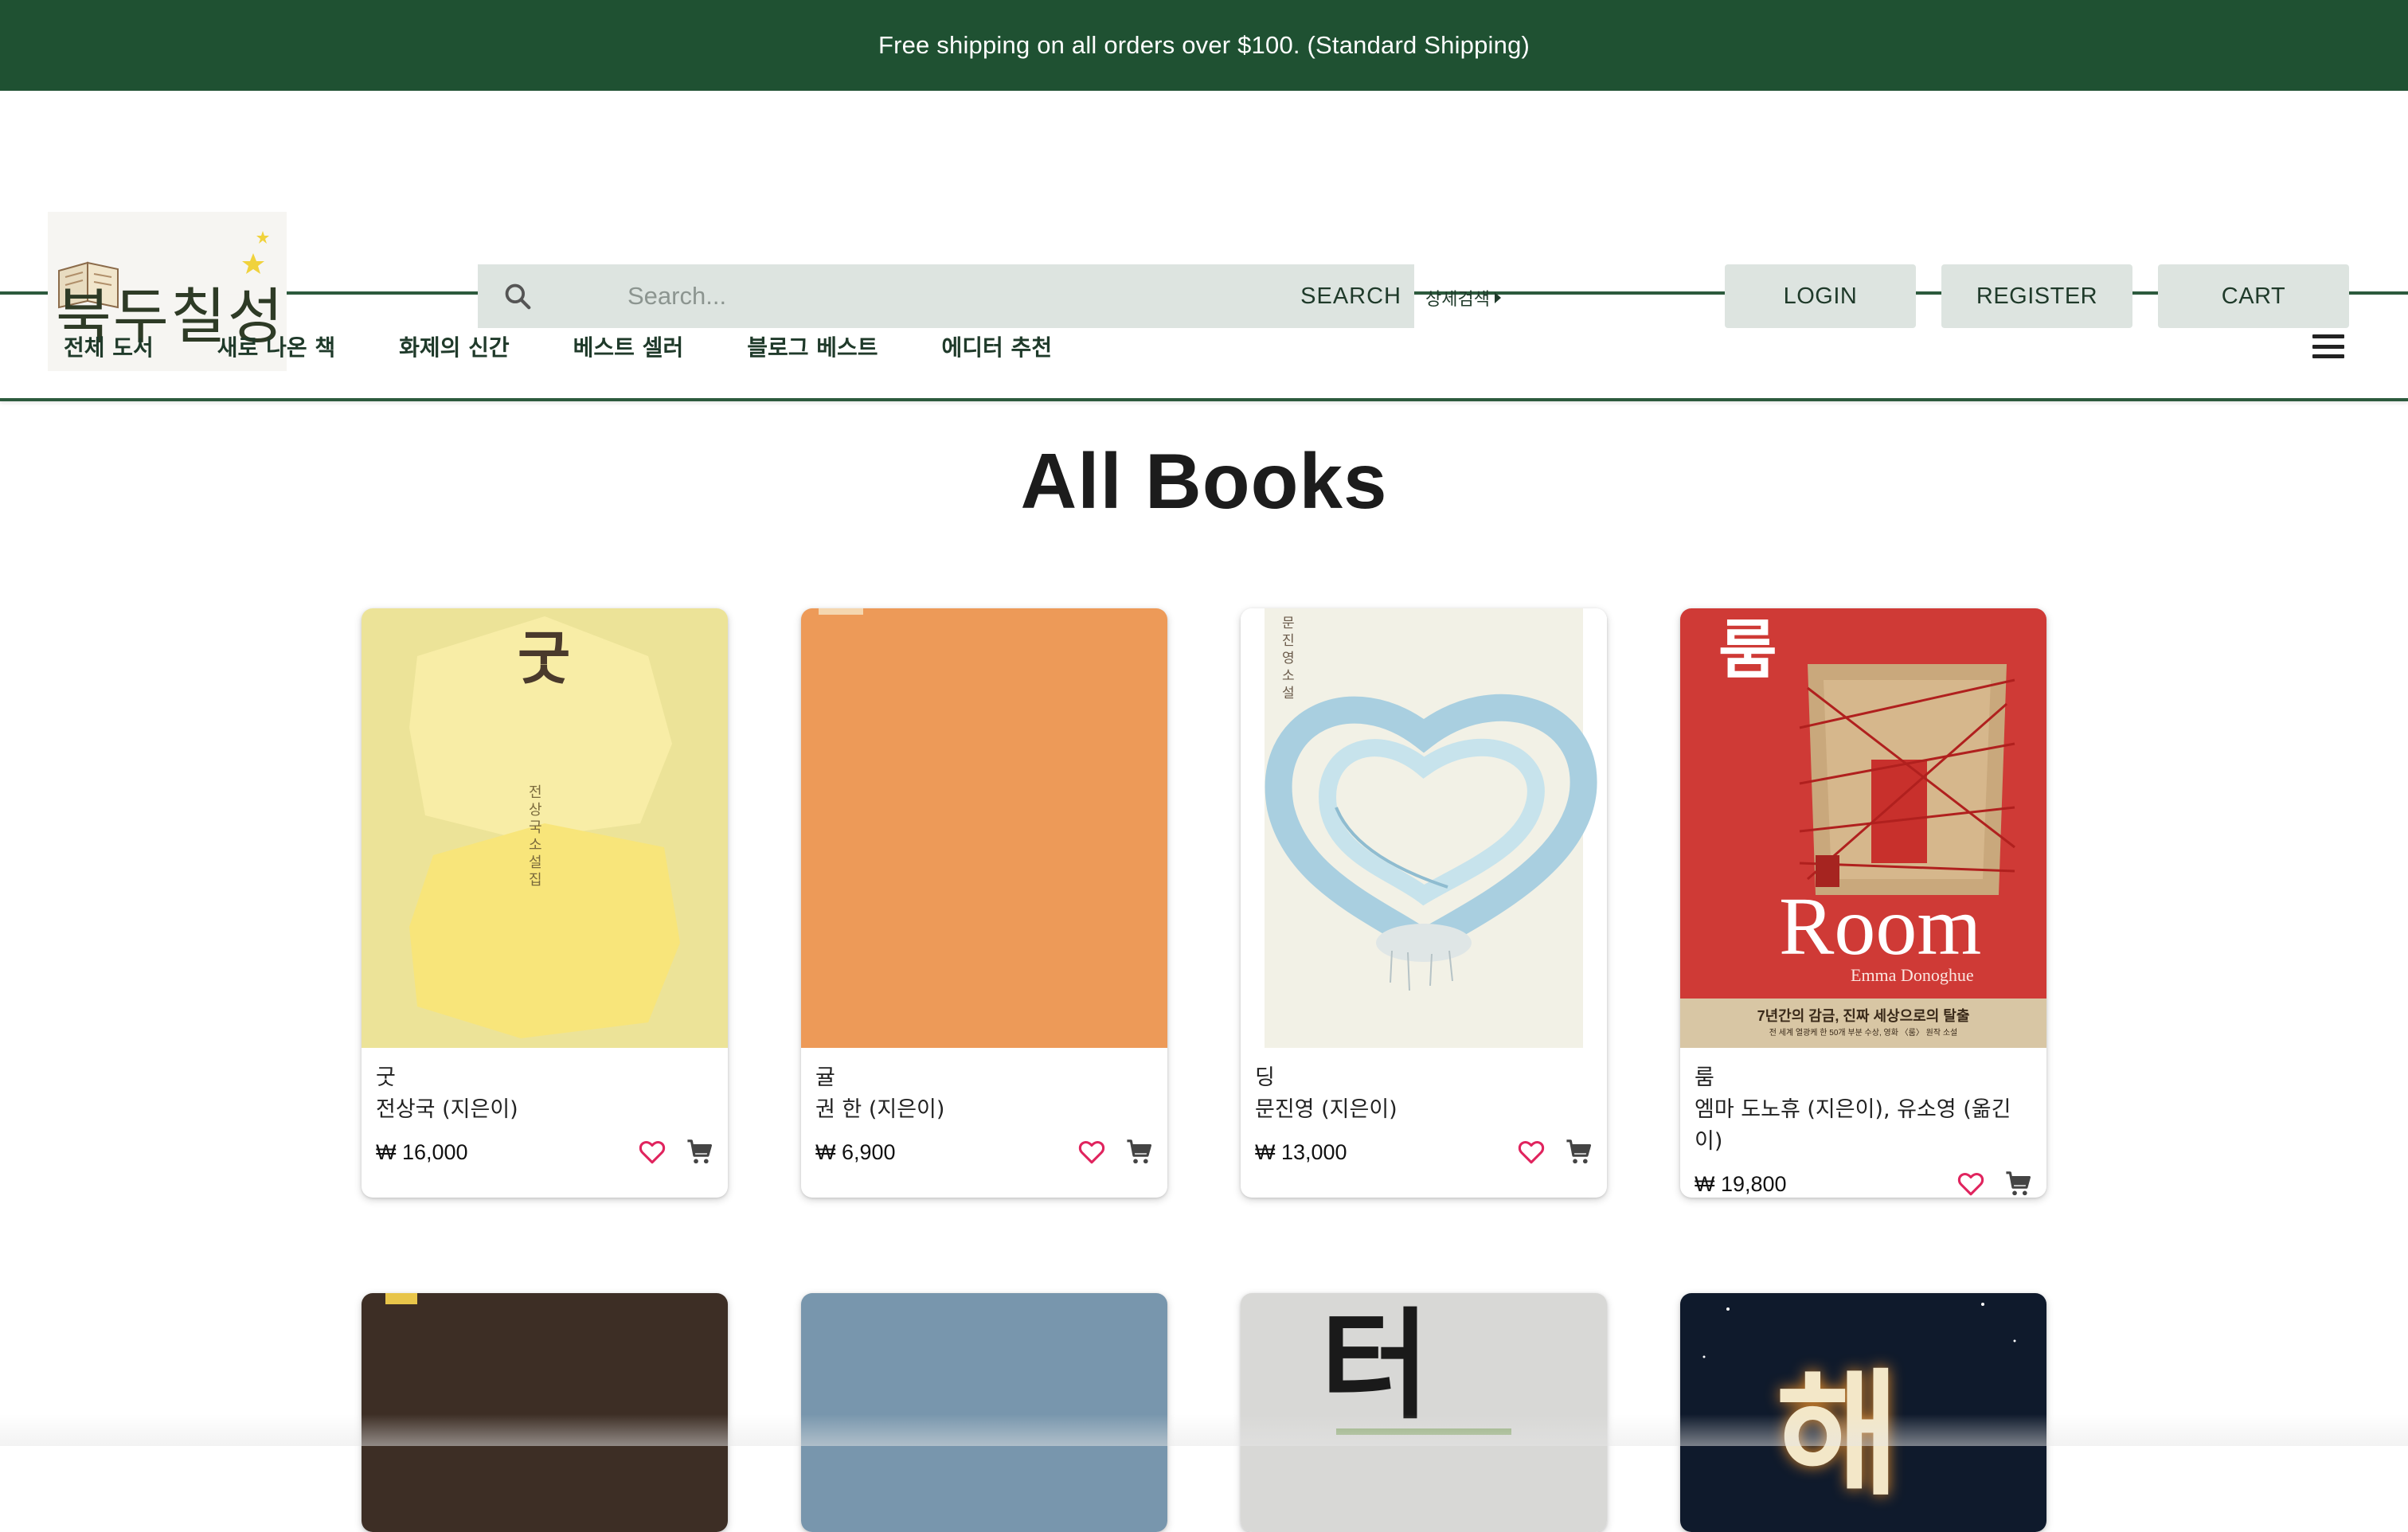 Image resolution: width=2408 pixels, height=1532 pixels. What do you see at coordinates (1747, 649) in the screenshot?
I see `cover-korean-title: 룸` at bounding box center [1747, 649].